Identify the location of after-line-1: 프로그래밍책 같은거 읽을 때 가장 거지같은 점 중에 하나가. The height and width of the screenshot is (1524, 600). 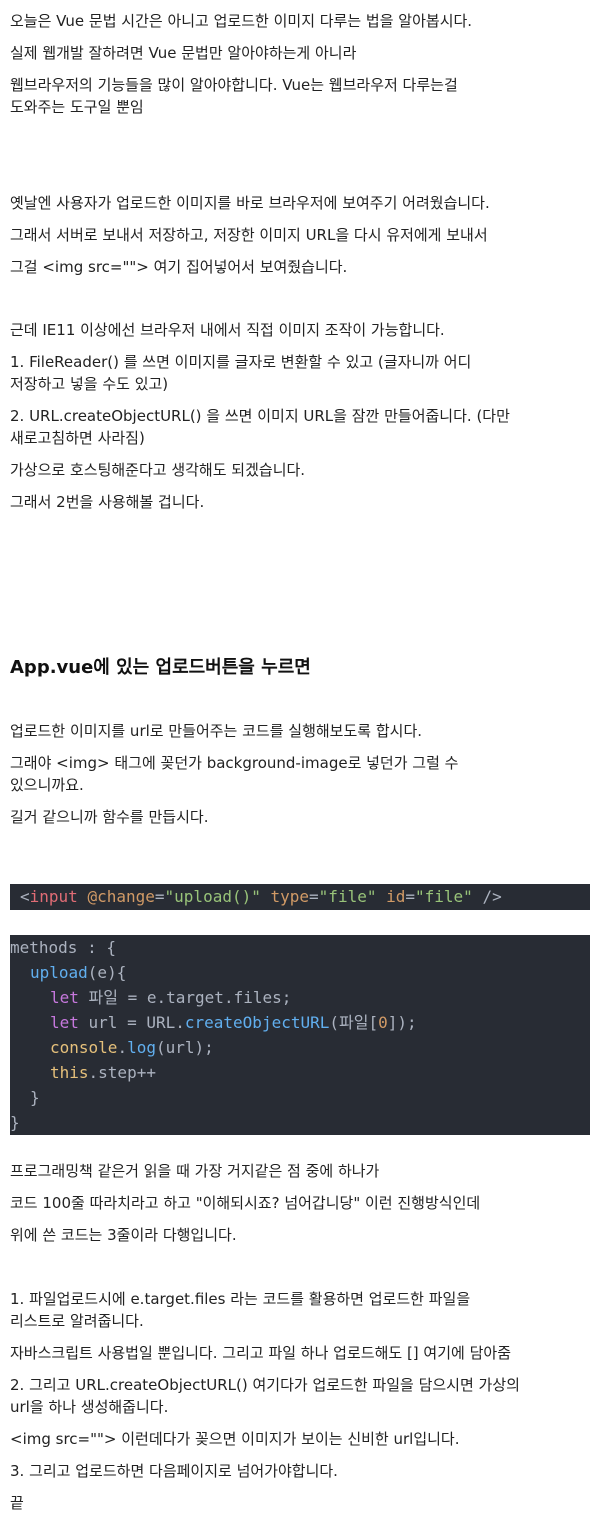
(195, 1171).